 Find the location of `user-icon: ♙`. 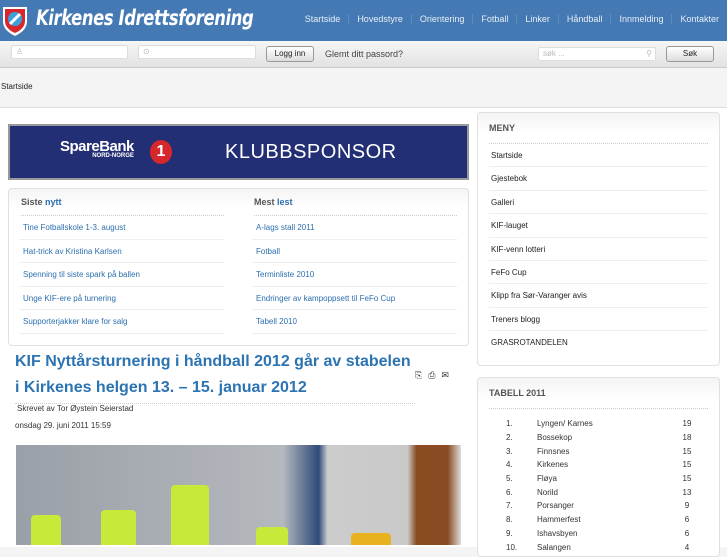

user-icon: ♙ is located at coordinates (20, 51).